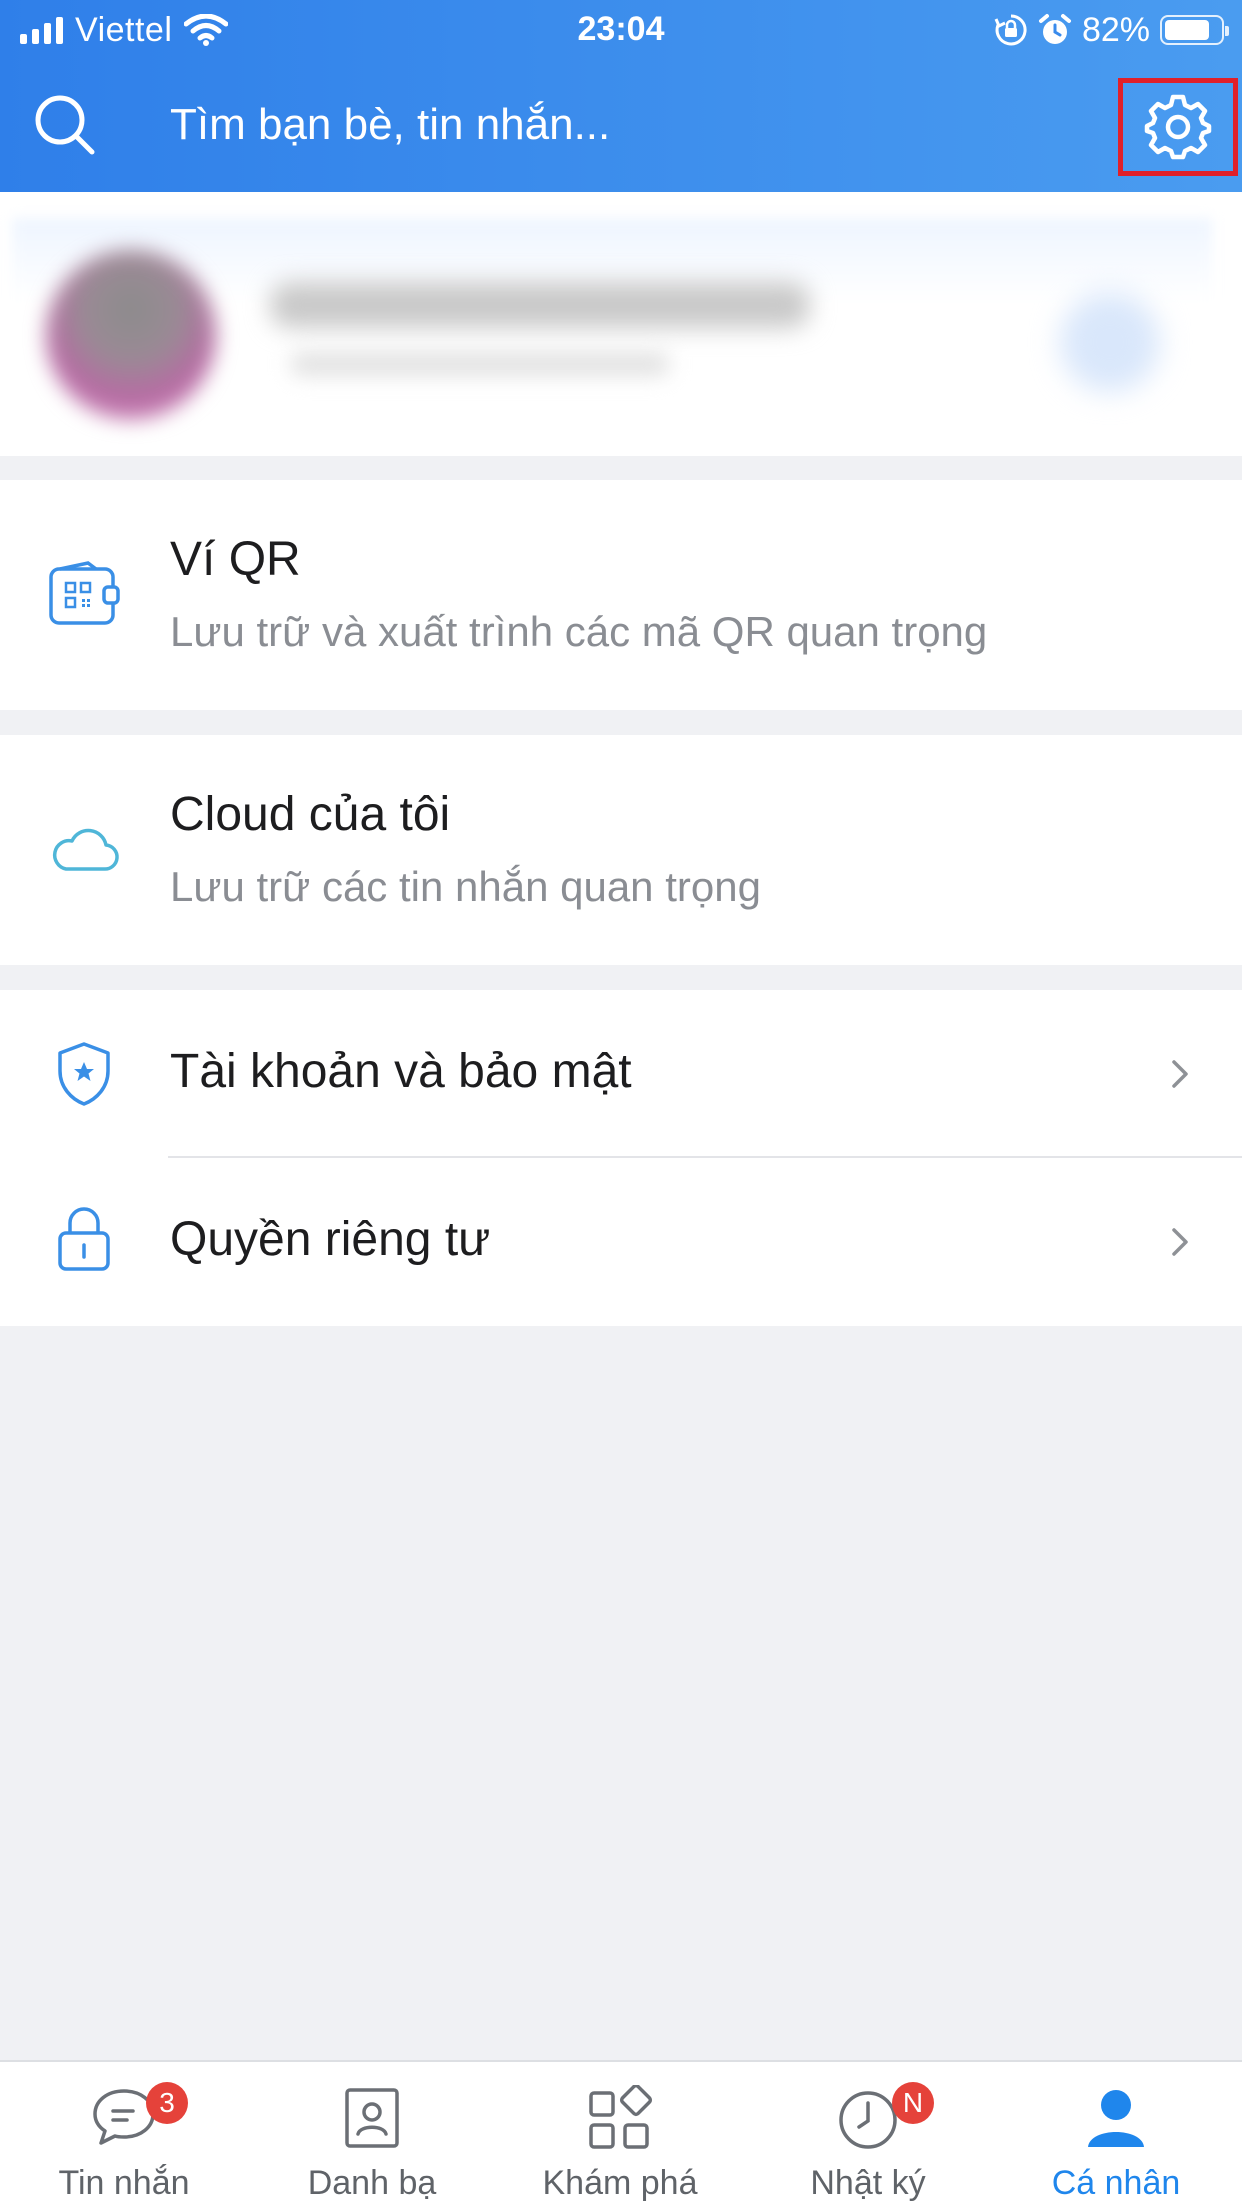 The width and height of the screenshot is (1242, 2208). I want to click on gear-icon, so click(1178, 127).